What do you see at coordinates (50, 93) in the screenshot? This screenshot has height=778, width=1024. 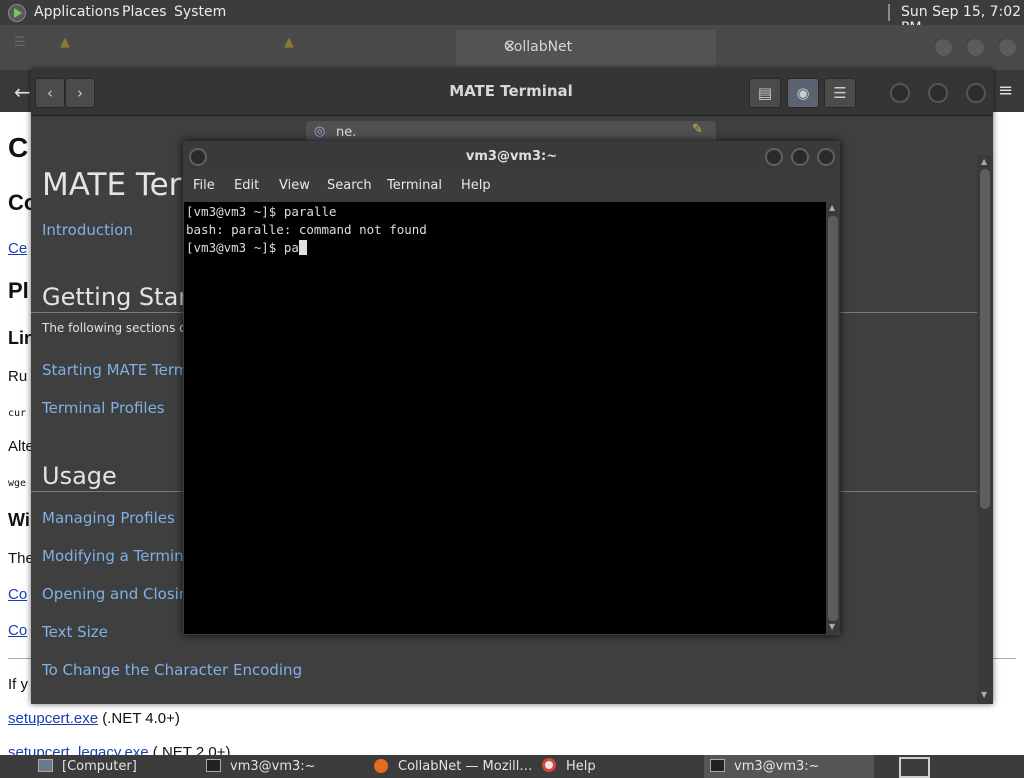 I see `help-back-button: ‹` at bounding box center [50, 93].